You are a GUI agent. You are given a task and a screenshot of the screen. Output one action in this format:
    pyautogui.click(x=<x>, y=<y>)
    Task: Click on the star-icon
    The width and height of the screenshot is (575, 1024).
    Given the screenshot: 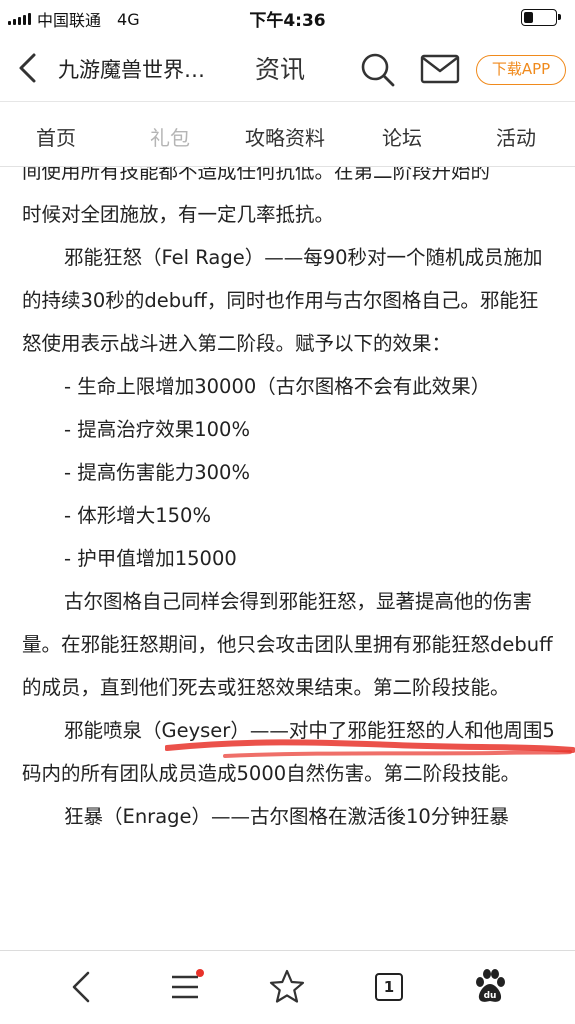 What is the action you would take?
    pyautogui.click(x=287, y=986)
    